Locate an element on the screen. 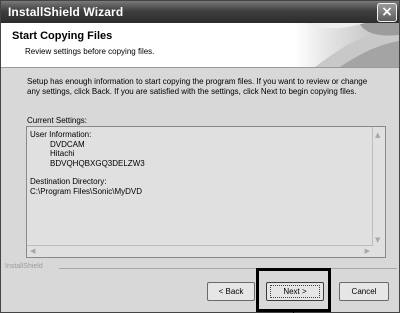  scroll-down-icon: ▼ is located at coordinates (377, 240).